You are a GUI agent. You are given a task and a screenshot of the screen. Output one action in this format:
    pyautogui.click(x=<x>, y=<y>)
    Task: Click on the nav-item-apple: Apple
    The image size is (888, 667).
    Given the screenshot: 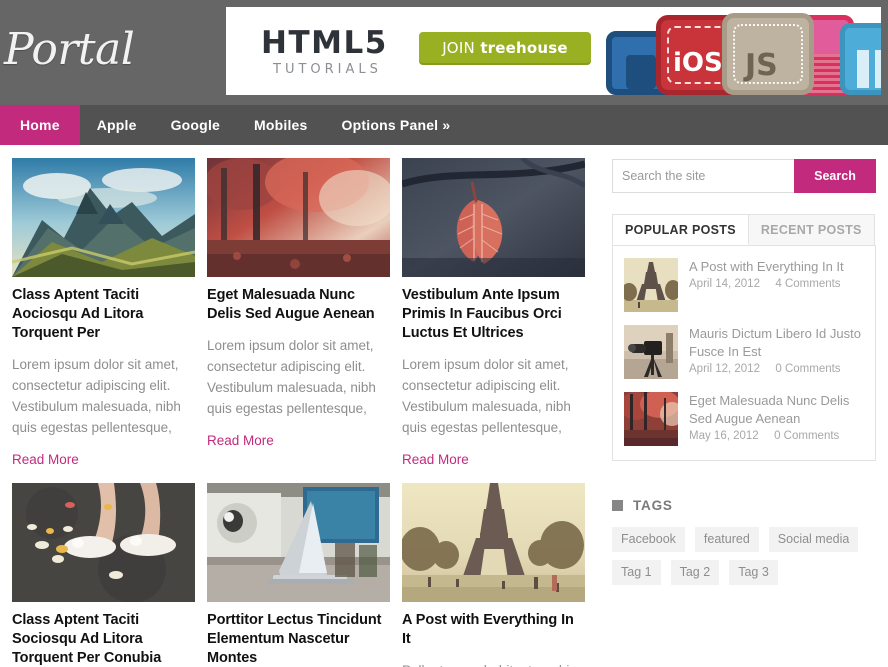 What is the action you would take?
    pyautogui.click(x=117, y=125)
    